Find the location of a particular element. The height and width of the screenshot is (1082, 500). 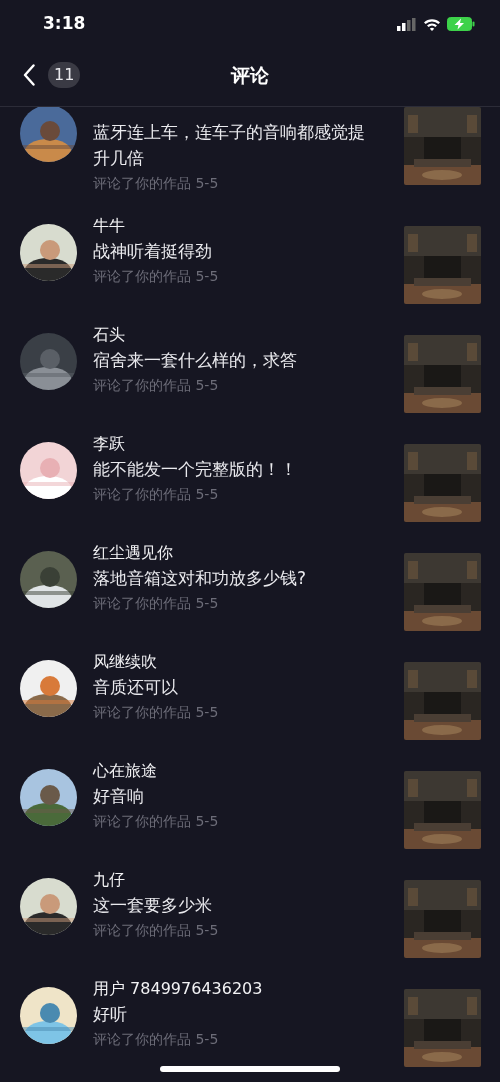

back-icon is located at coordinates (29, 75).